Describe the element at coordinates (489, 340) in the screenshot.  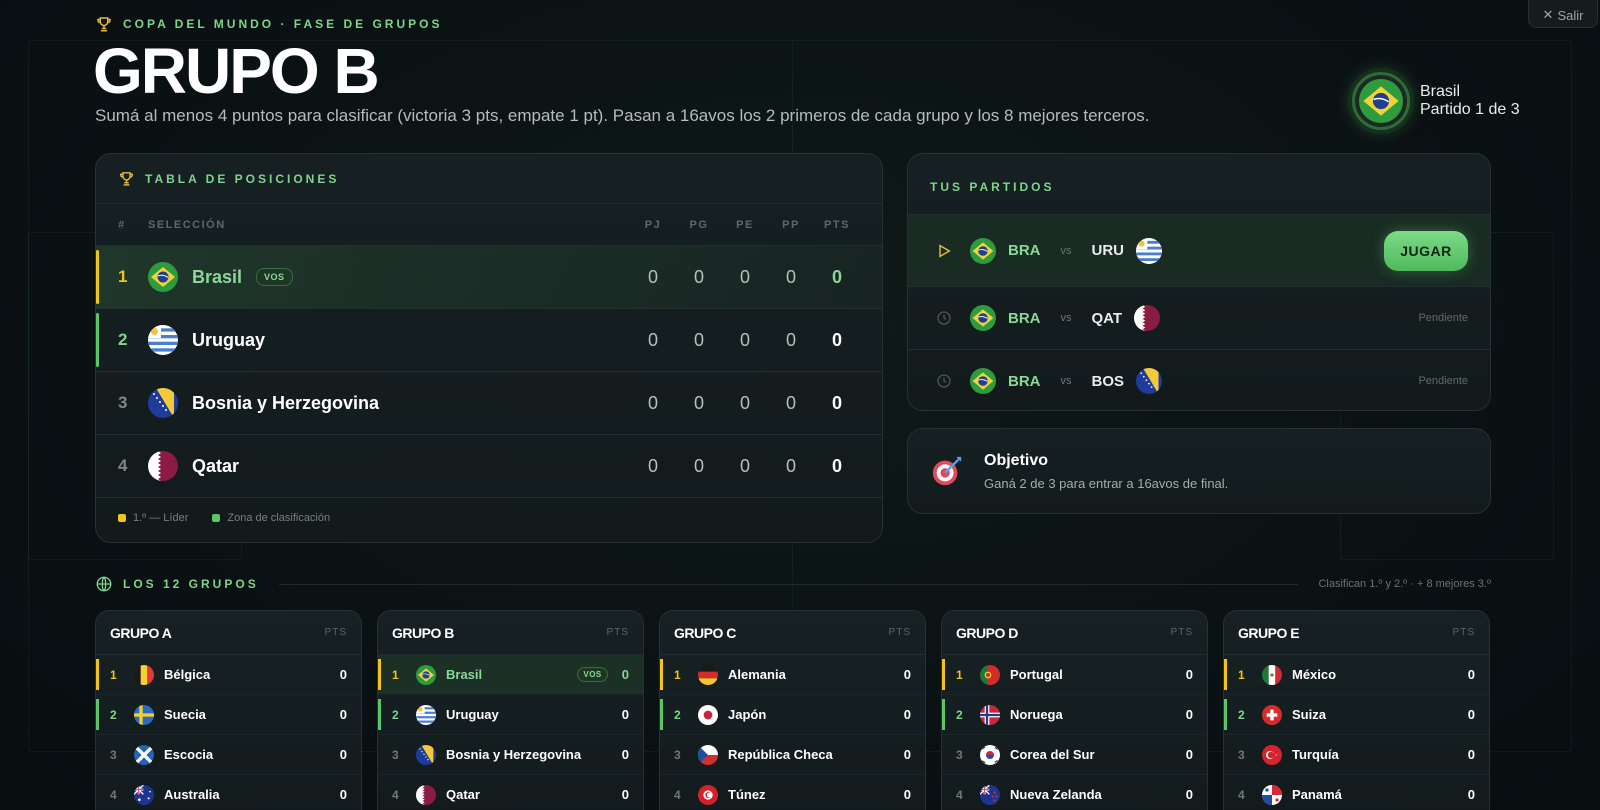
I see `standings-row: 2 Uruguay 0 0 0 0 0` at that location.